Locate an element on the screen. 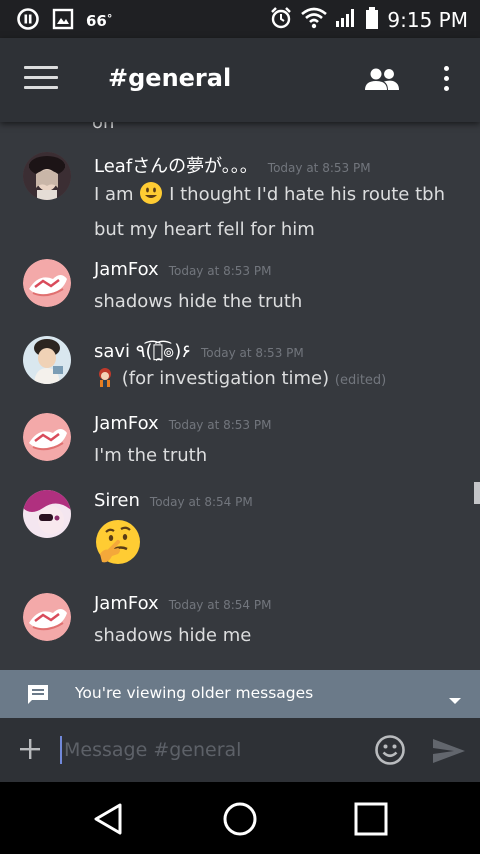 The width and height of the screenshot is (480, 854). signal-icon is located at coordinates (346, 20).